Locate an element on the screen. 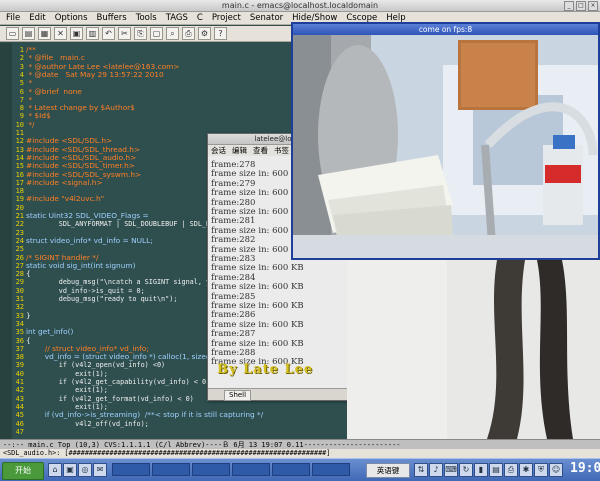 The image size is (600, 481). cut-icon: ✂ is located at coordinates (124, 33).